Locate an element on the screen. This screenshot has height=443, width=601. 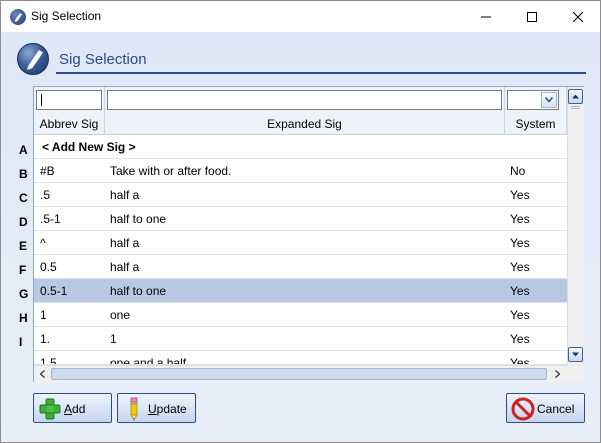
text-caret is located at coordinates (41, 100).